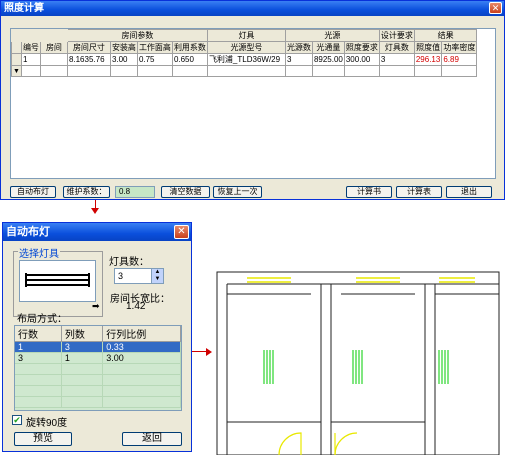  I want to click on cell-util-factor: 0.650, so click(189, 59).